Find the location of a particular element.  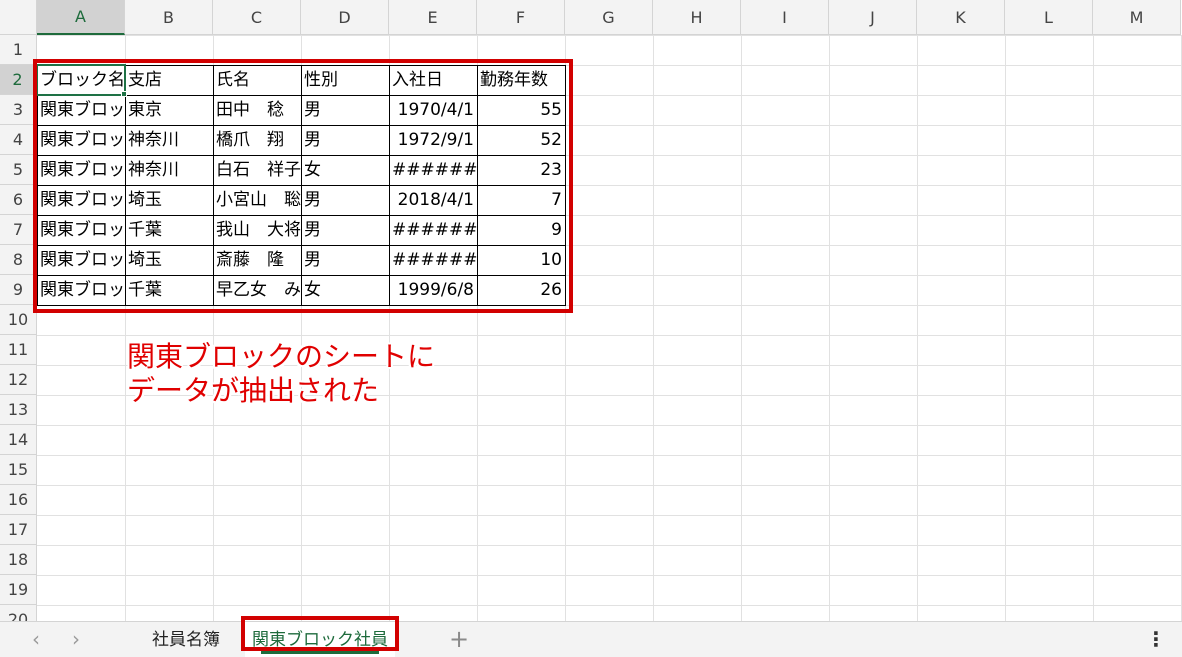

column-header-a: A is located at coordinates (81, 17).